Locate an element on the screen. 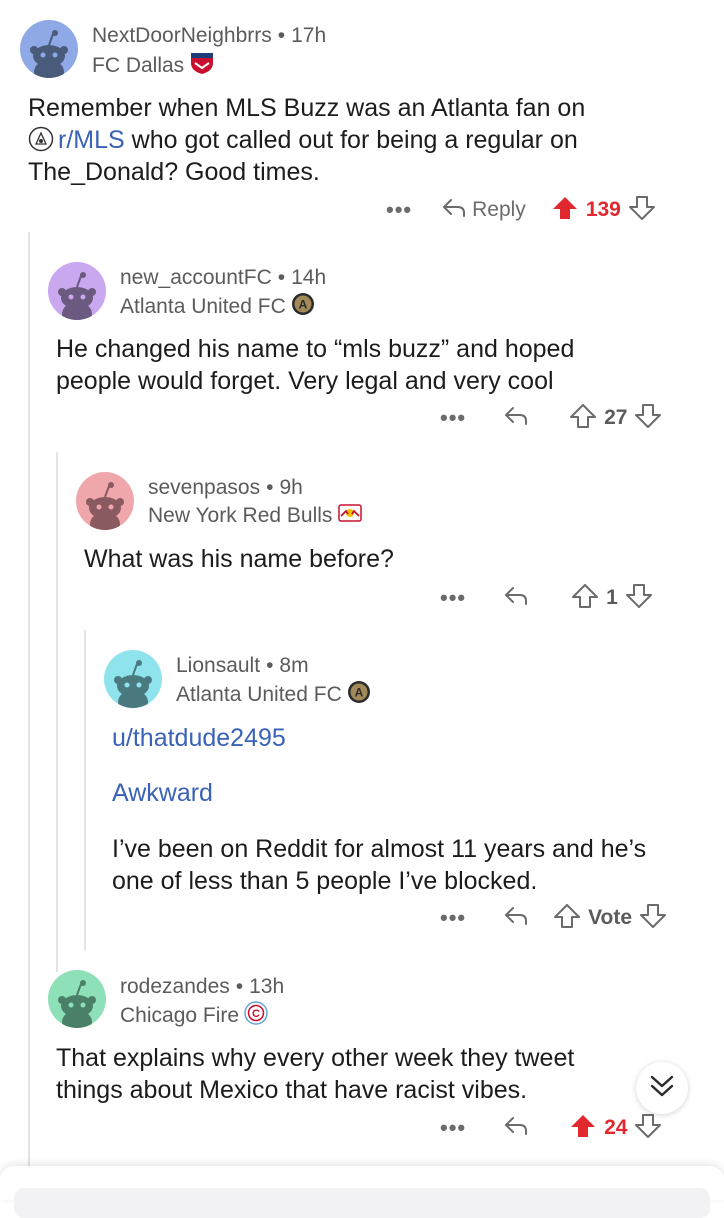  comment-meta: NextDoorNeighbrrs • 17h is located at coordinates (209, 36).